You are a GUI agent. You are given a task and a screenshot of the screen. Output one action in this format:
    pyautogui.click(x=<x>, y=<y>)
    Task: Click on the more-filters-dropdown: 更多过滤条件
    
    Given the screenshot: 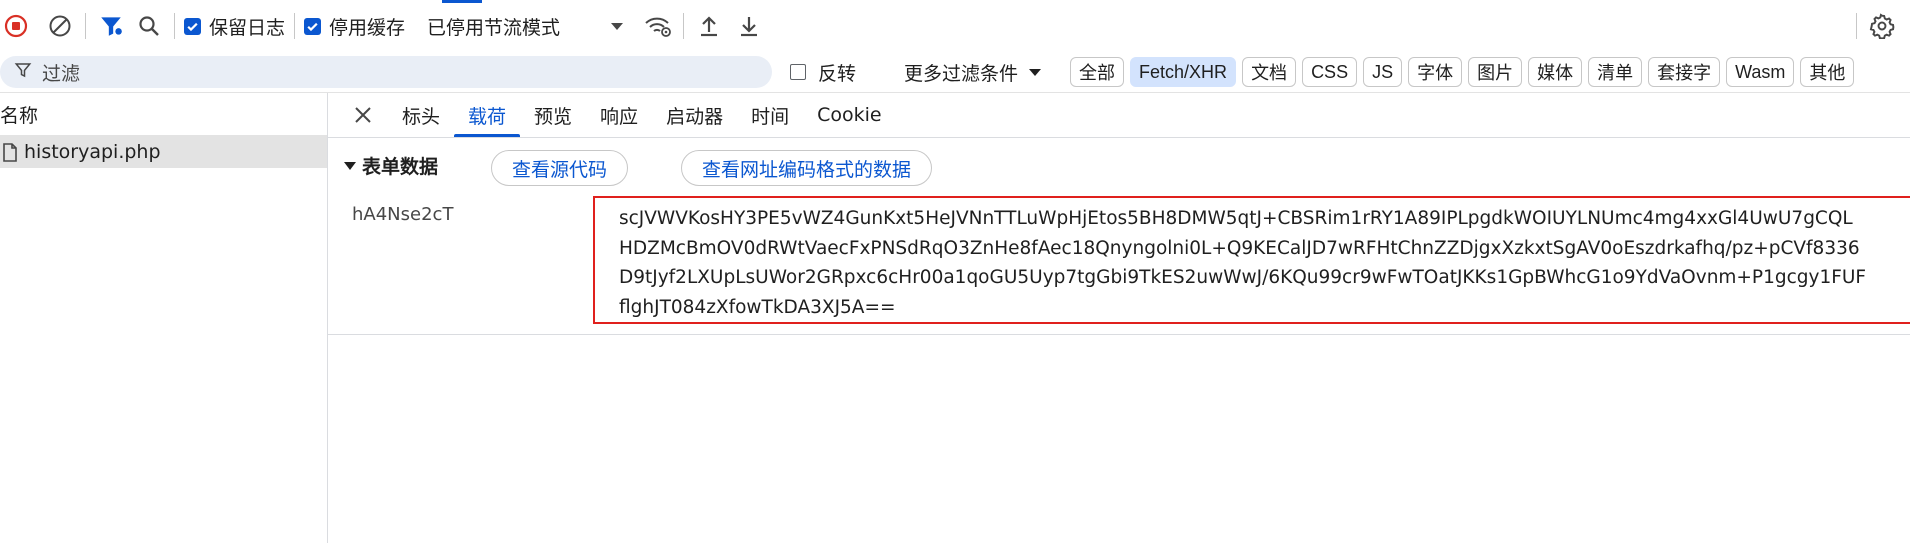 What is the action you would take?
    pyautogui.click(x=973, y=72)
    